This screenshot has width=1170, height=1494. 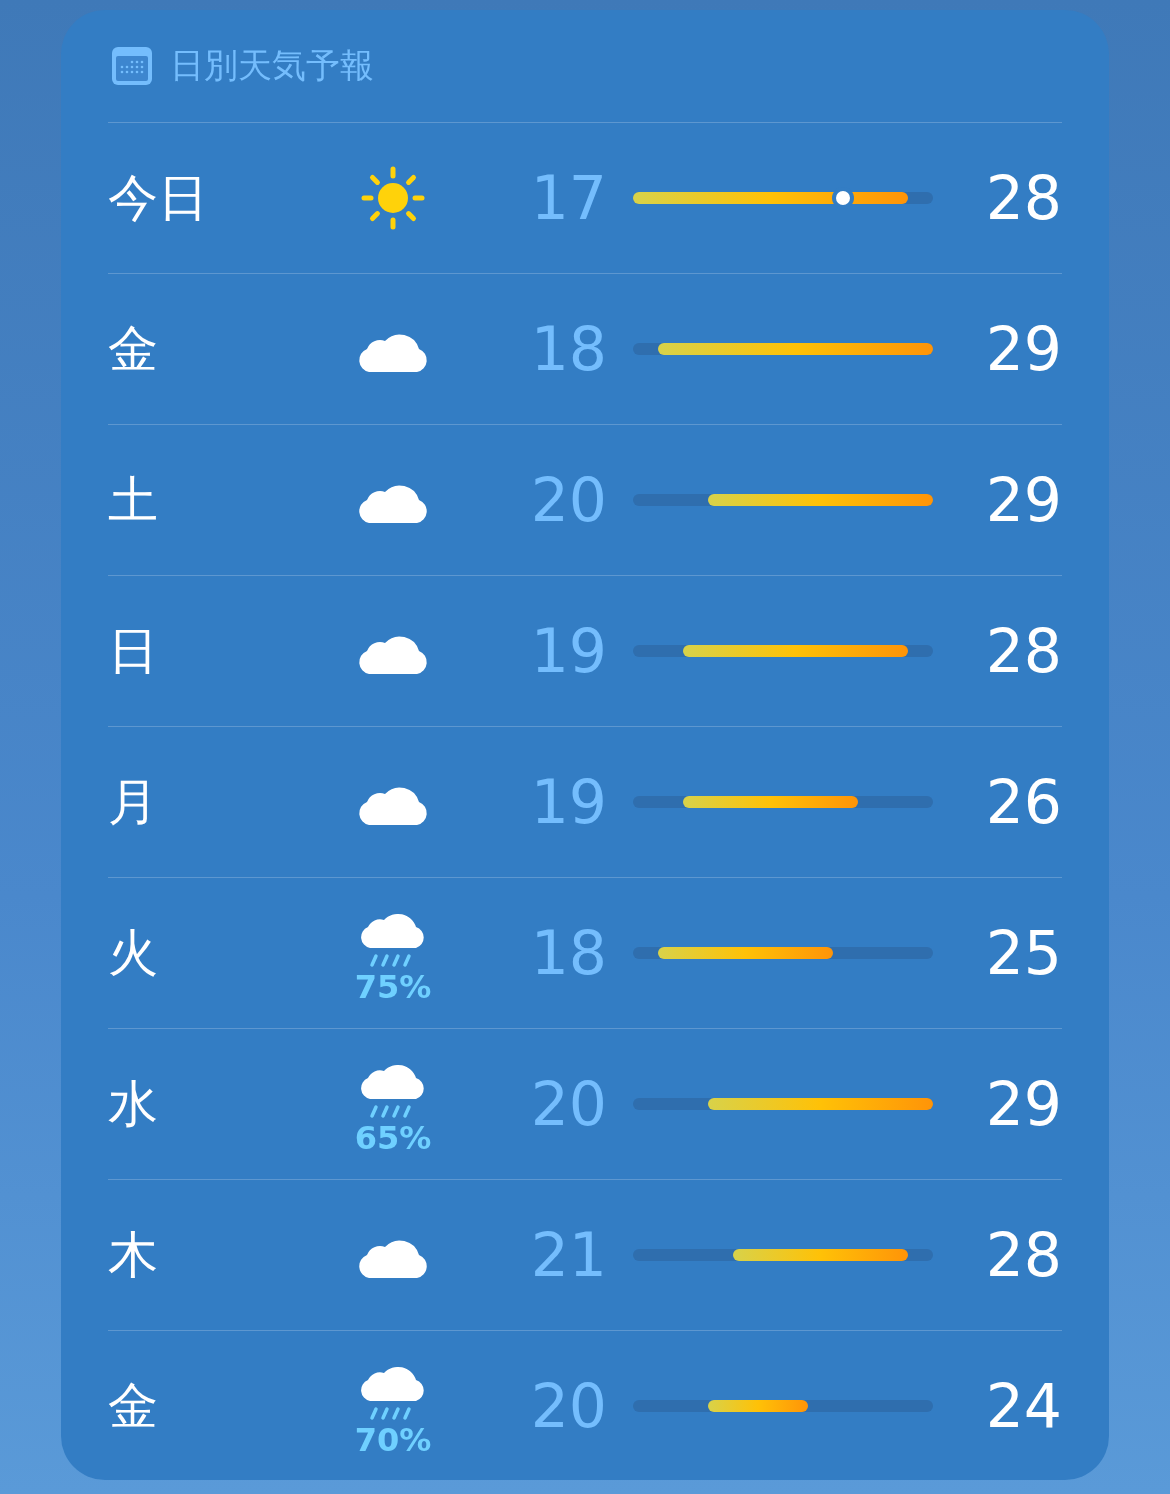 I want to click on day-label: 火, so click(x=133, y=953).